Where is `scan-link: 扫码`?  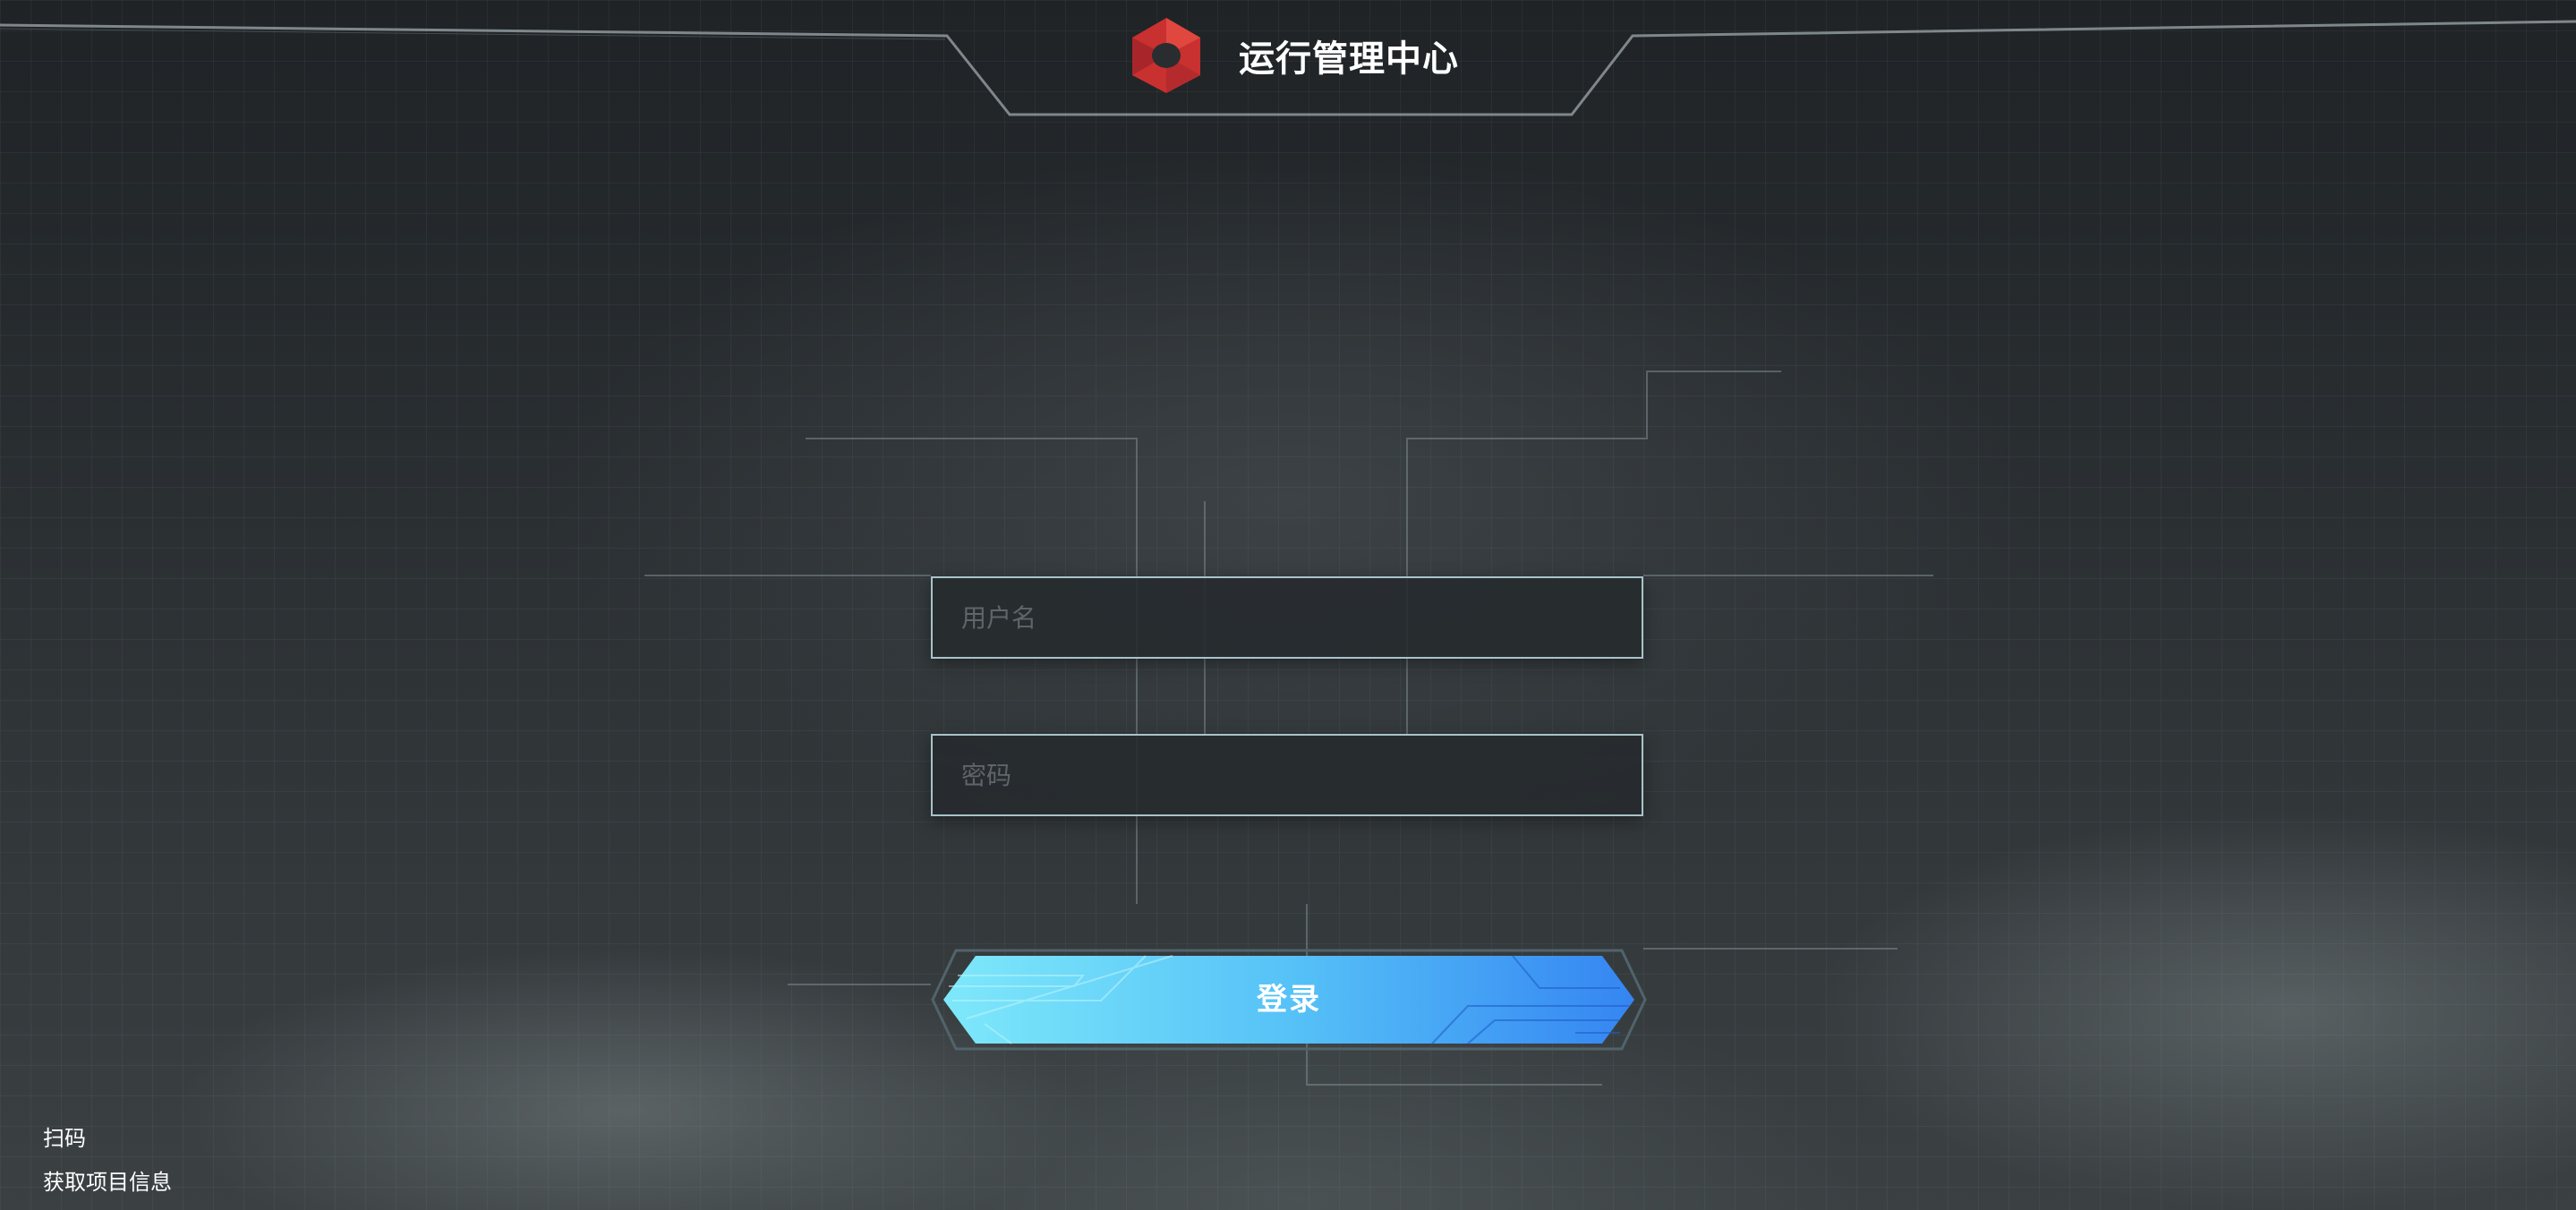 scan-link: 扫码 is located at coordinates (64, 1136).